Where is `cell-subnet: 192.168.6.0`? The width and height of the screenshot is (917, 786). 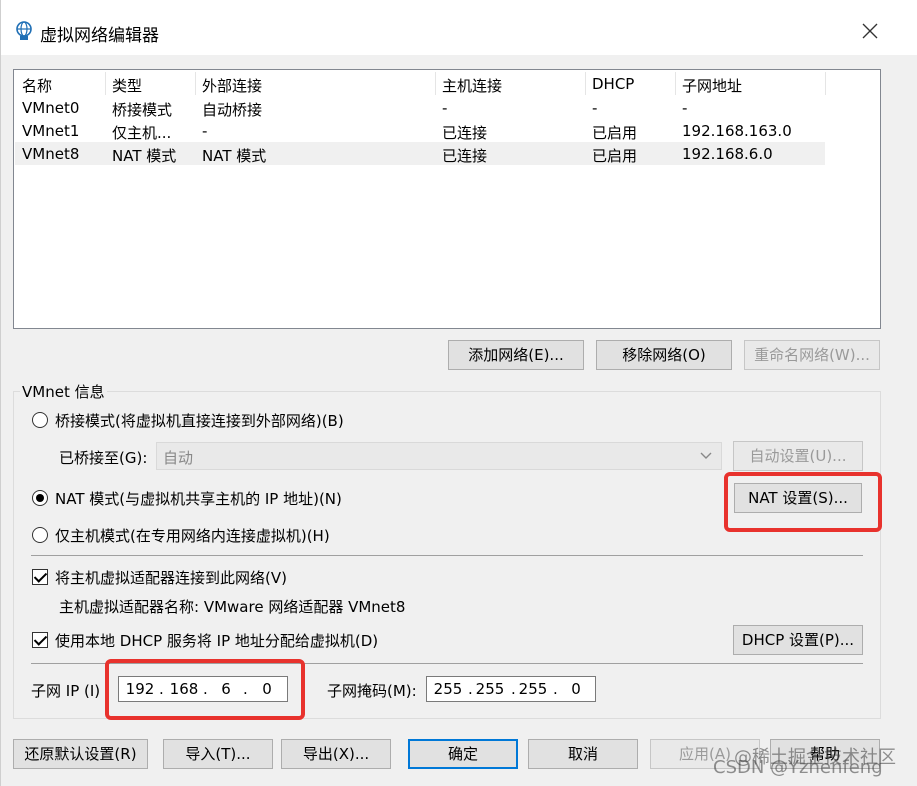
cell-subnet: 192.168.6.0 is located at coordinates (727, 154).